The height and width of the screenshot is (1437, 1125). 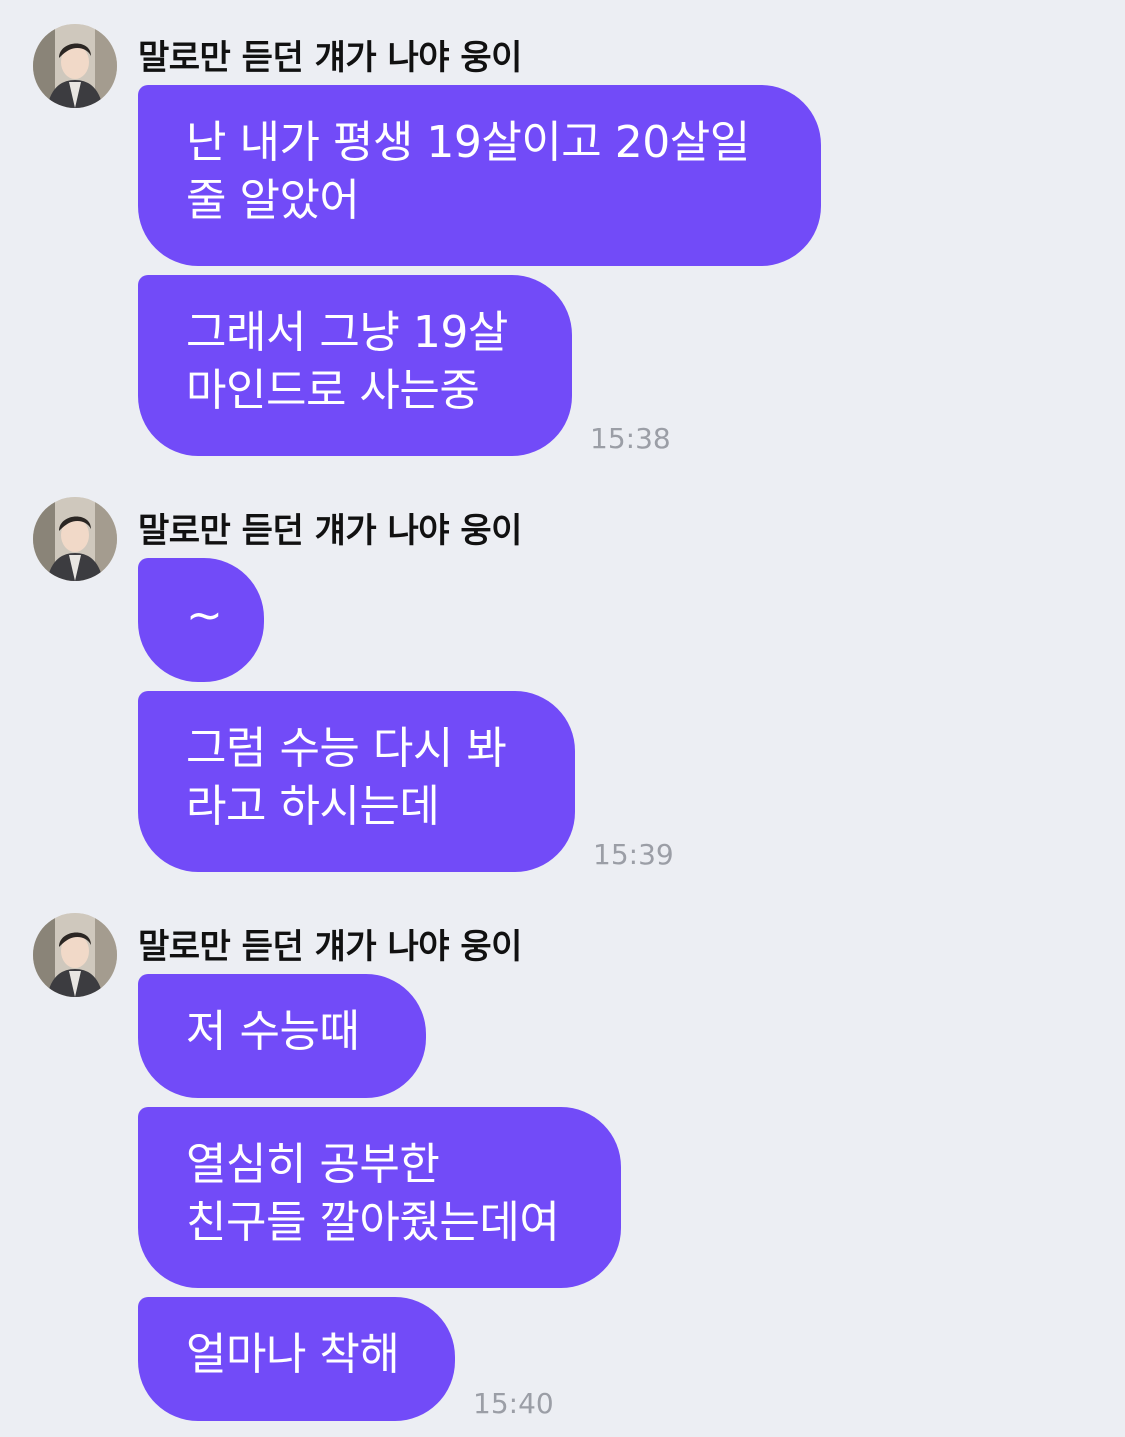 I want to click on message-bubble: 저 수능때, so click(x=282, y=1036).